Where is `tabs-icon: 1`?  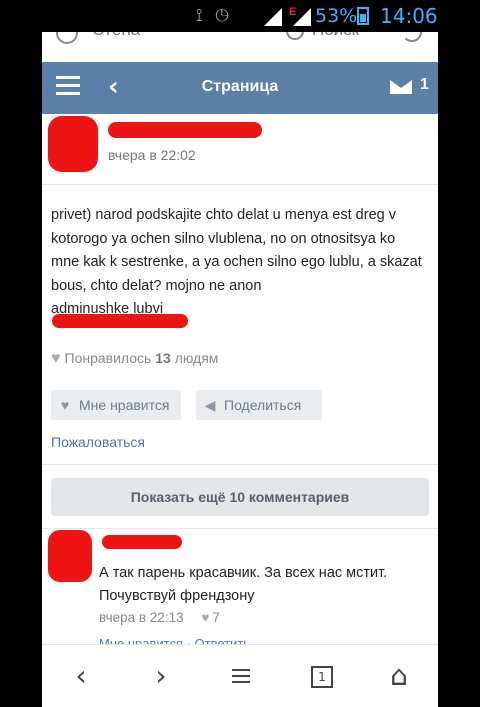 tabs-icon: 1 is located at coordinates (322, 676).